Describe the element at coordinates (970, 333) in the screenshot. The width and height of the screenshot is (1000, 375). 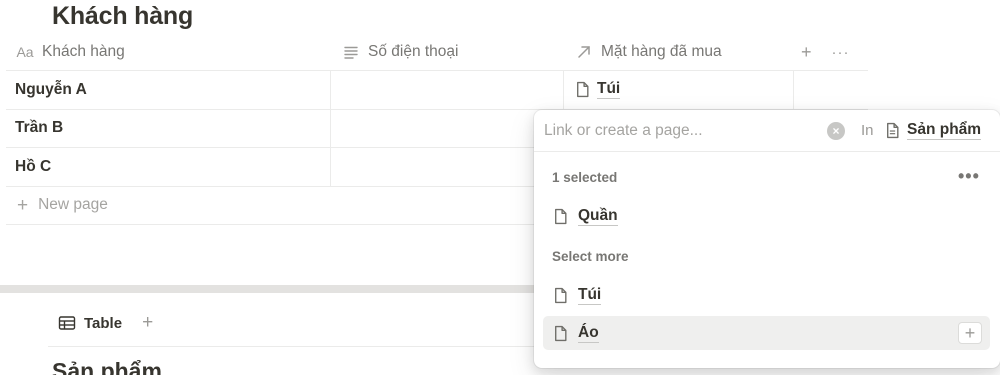
I see `add-option-button: +` at that location.